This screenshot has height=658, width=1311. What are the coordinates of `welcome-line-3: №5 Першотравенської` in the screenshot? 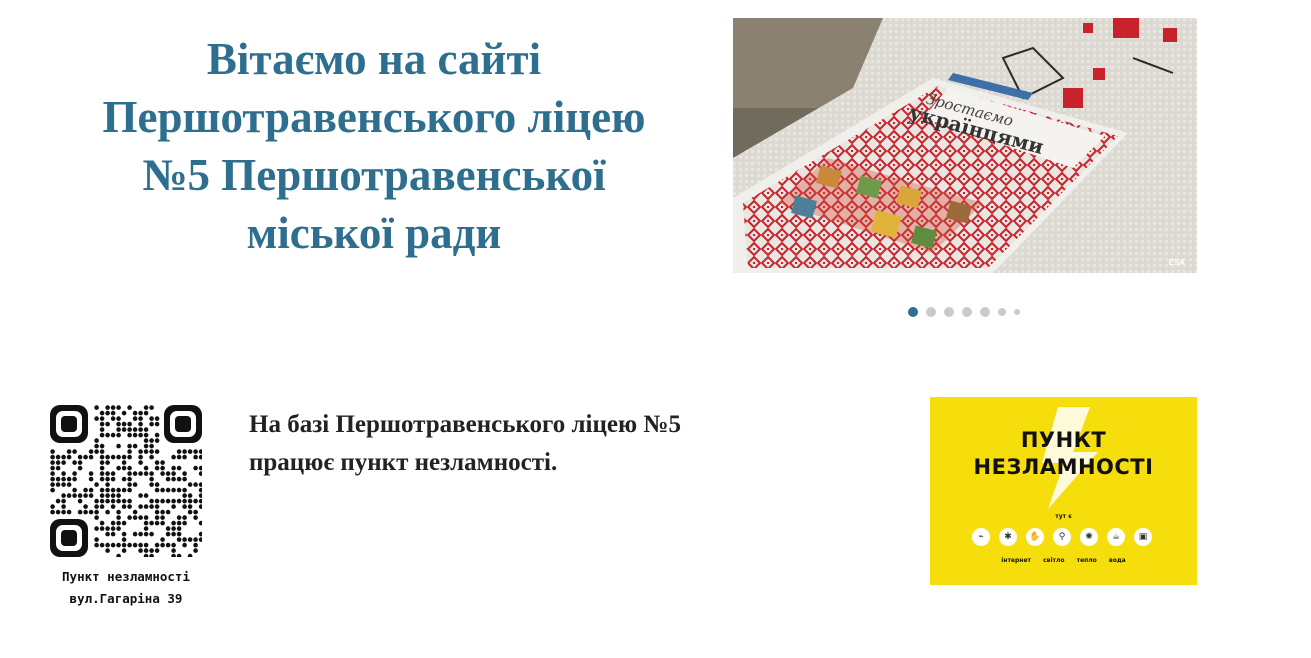 It's located at (374, 175).